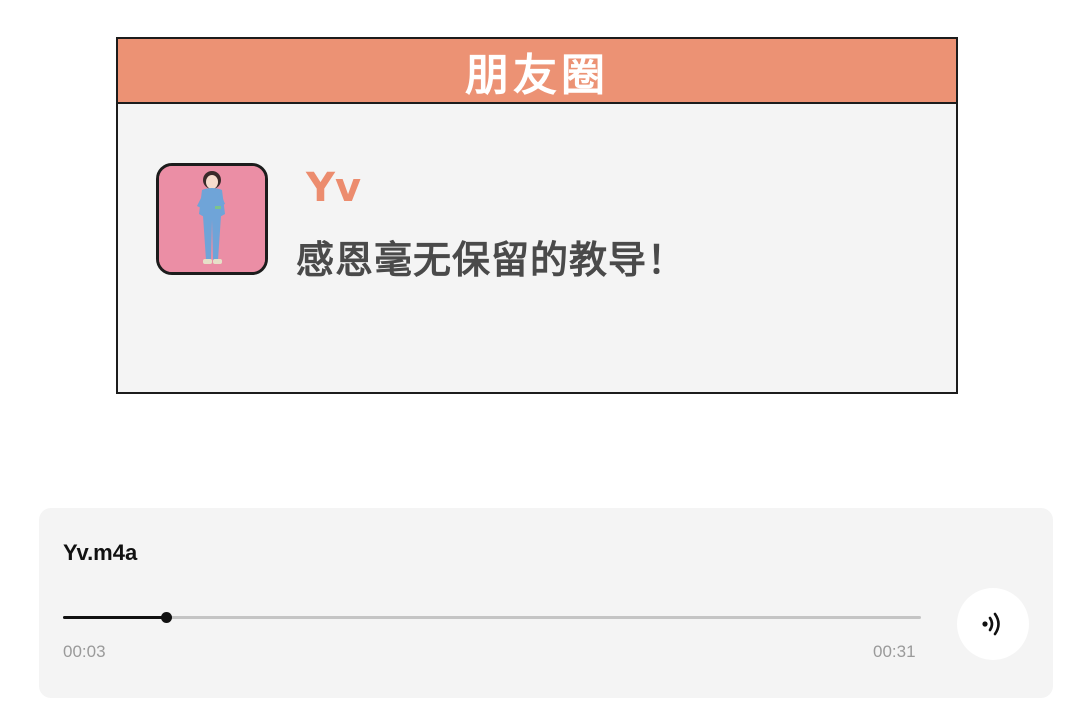 Image resolution: width=1080 pixels, height=719 pixels. What do you see at coordinates (333, 188) in the screenshot?
I see `post-author: Yv` at bounding box center [333, 188].